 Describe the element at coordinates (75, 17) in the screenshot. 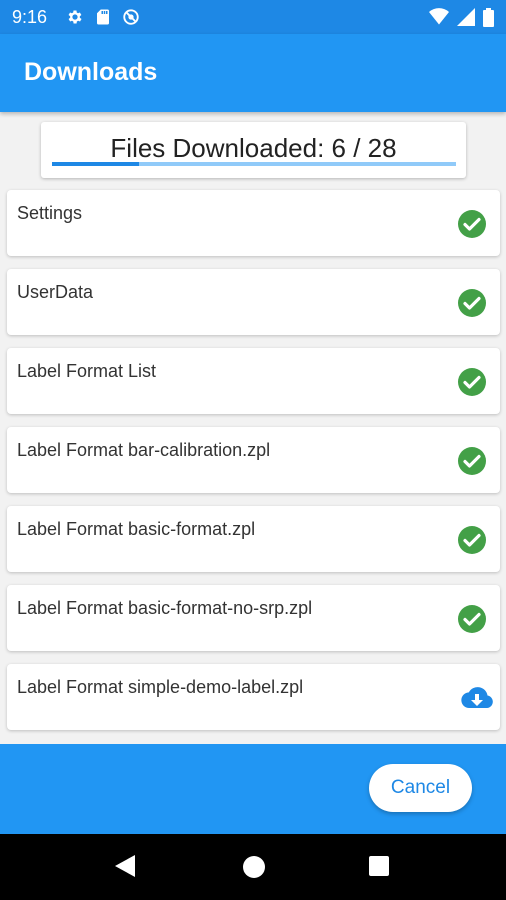

I see `gear-icon` at that location.